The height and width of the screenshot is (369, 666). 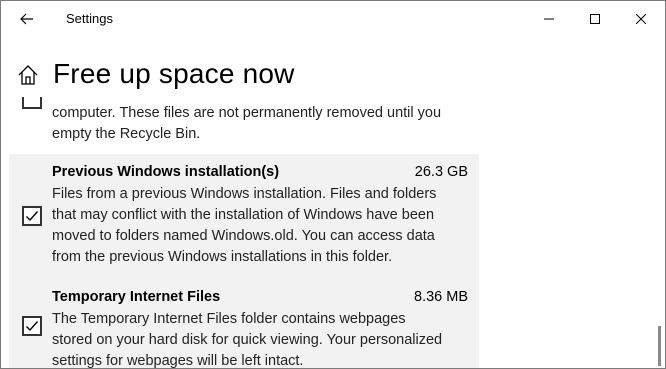 I want to click on close-icon, so click(x=641, y=19).